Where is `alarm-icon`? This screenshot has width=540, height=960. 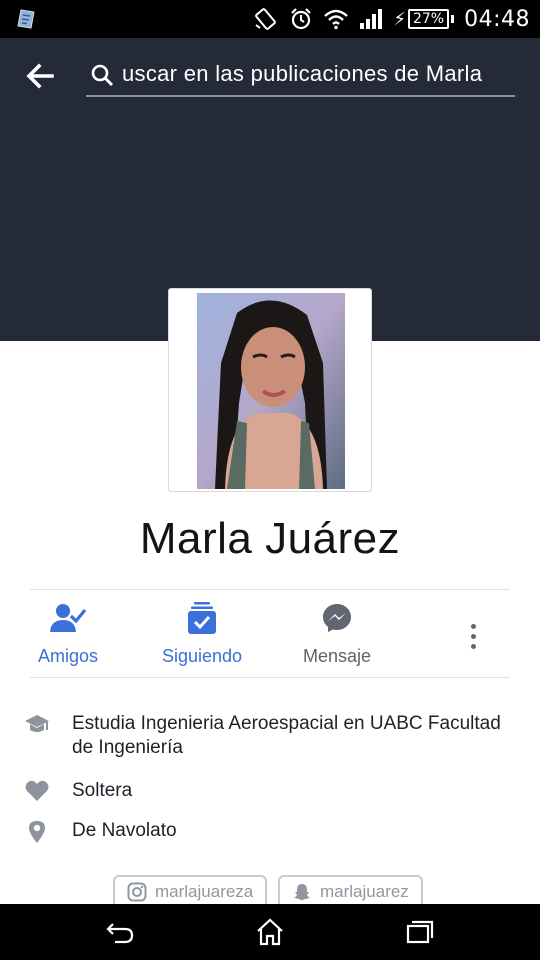
alarm-icon is located at coordinates (301, 19).